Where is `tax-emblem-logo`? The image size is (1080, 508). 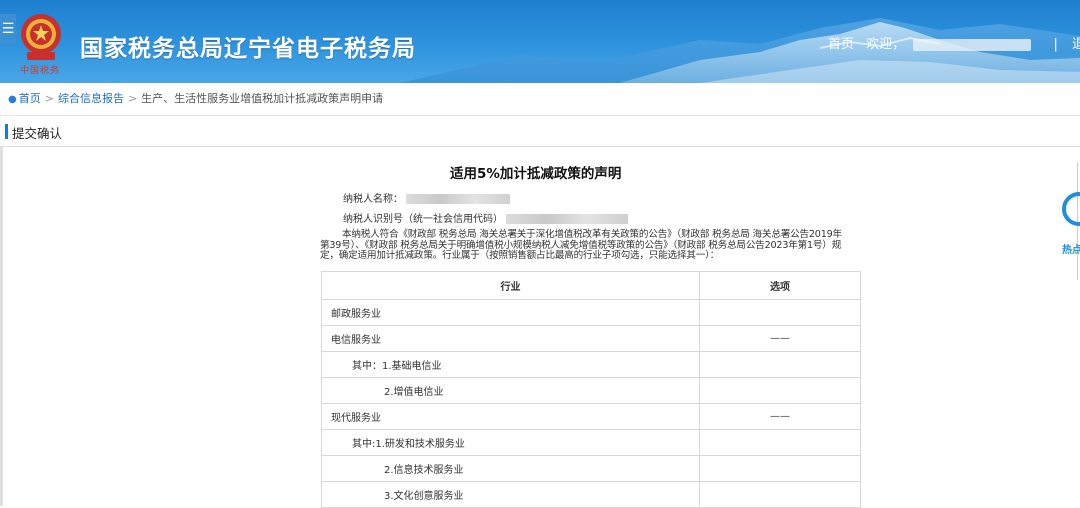
tax-emblem-logo is located at coordinates (41, 37).